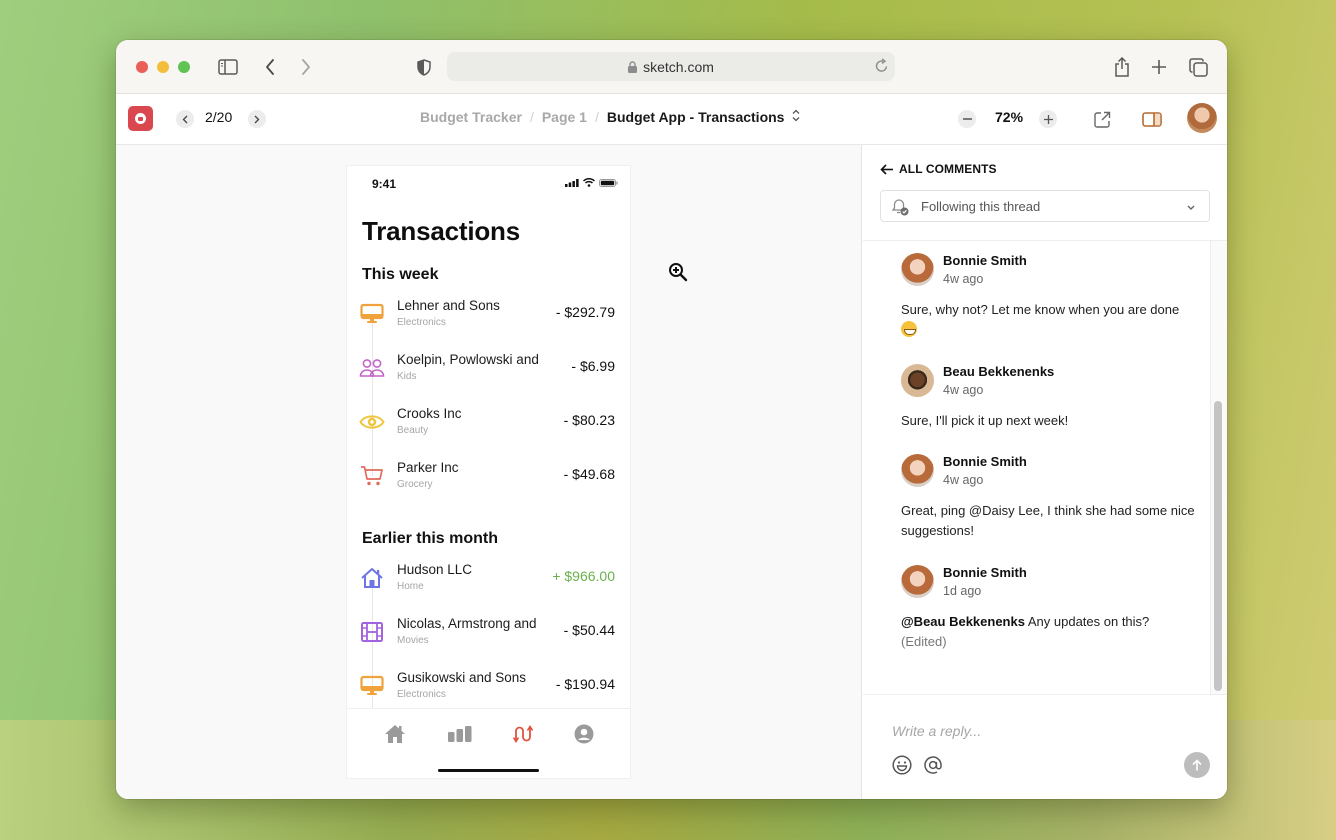  I want to click on arrow-left-icon, so click(886, 169).